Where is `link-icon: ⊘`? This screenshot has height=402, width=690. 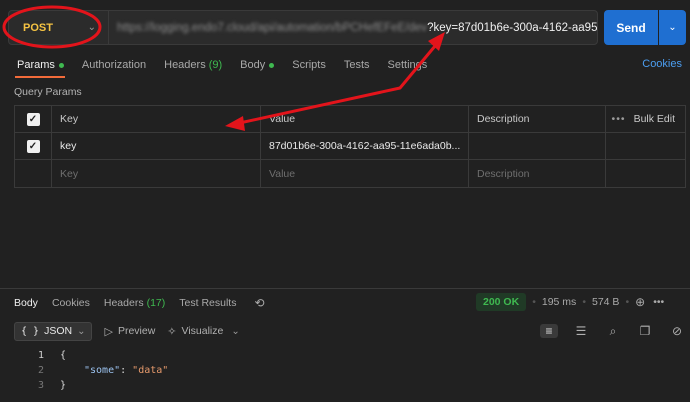
link-icon: ⊘ is located at coordinates (677, 331).